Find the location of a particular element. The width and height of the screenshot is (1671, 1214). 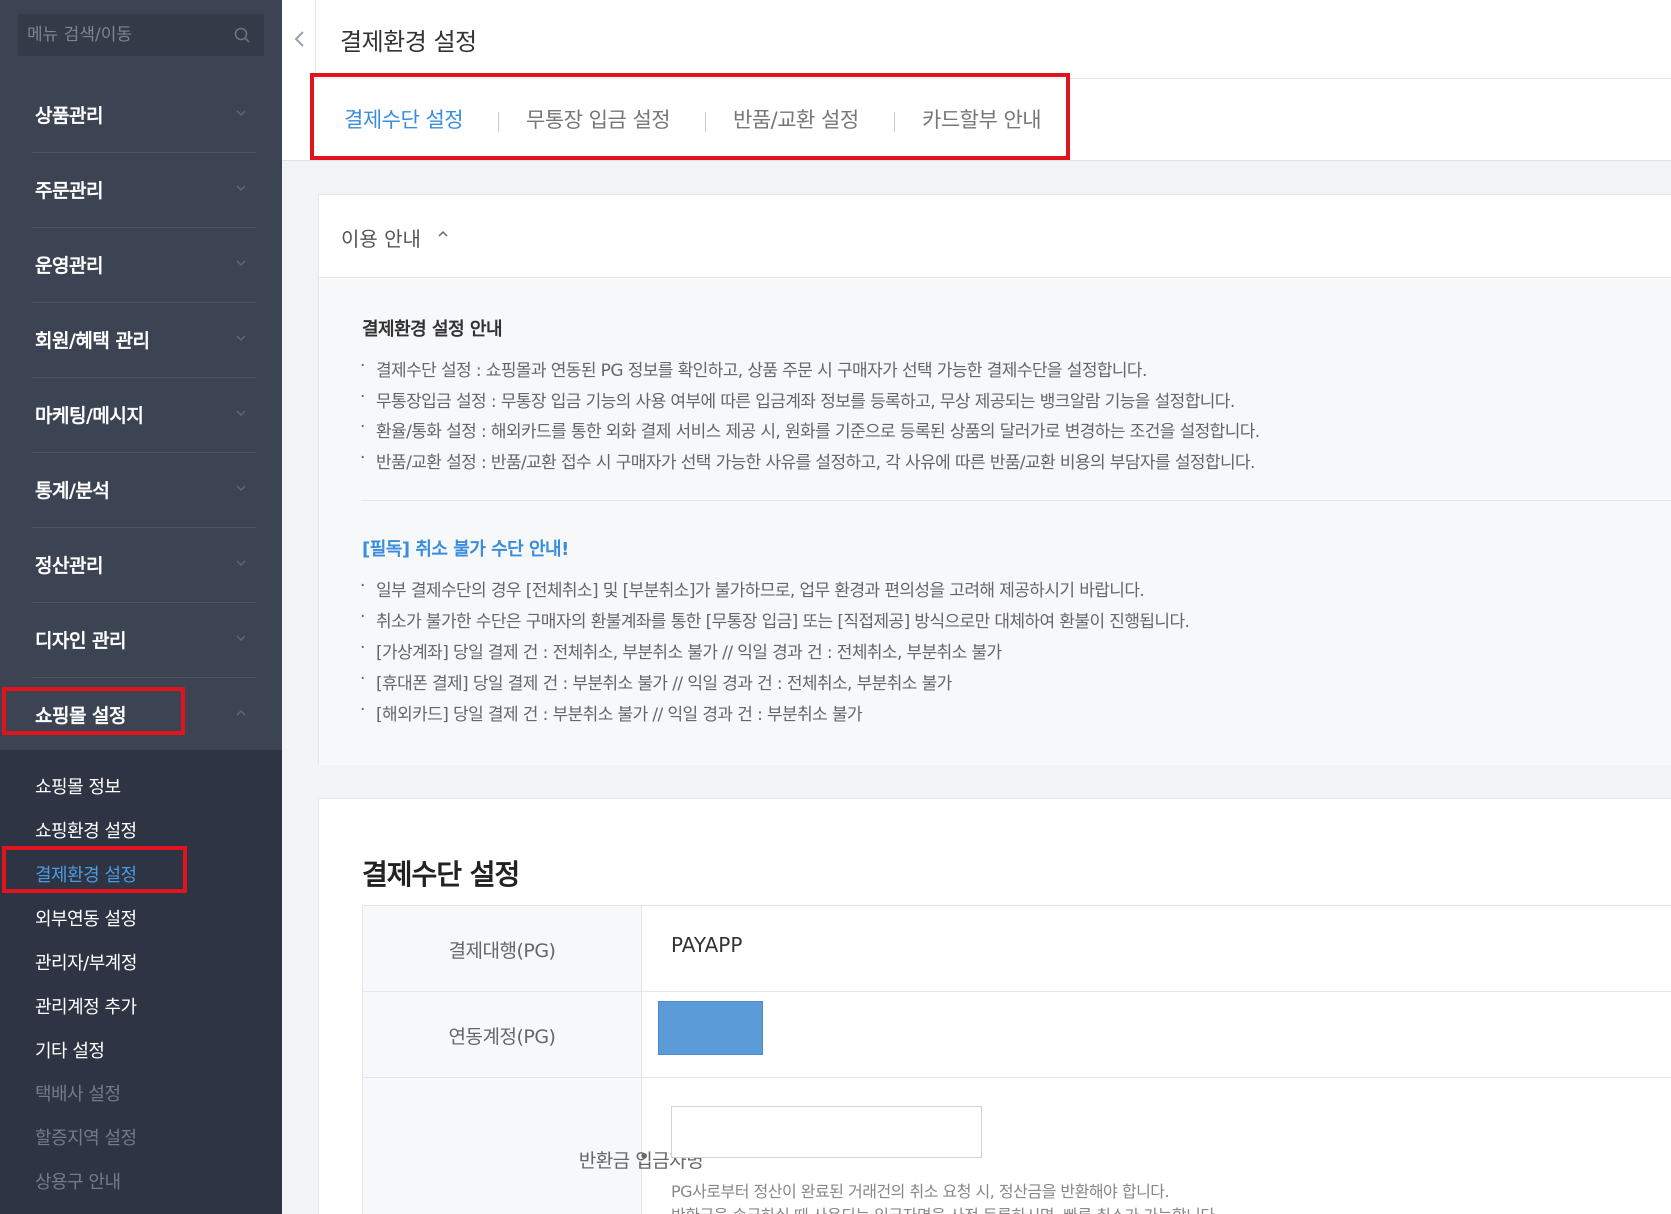

row-header: 연동계정(PG) is located at coordinates (502, 1034).